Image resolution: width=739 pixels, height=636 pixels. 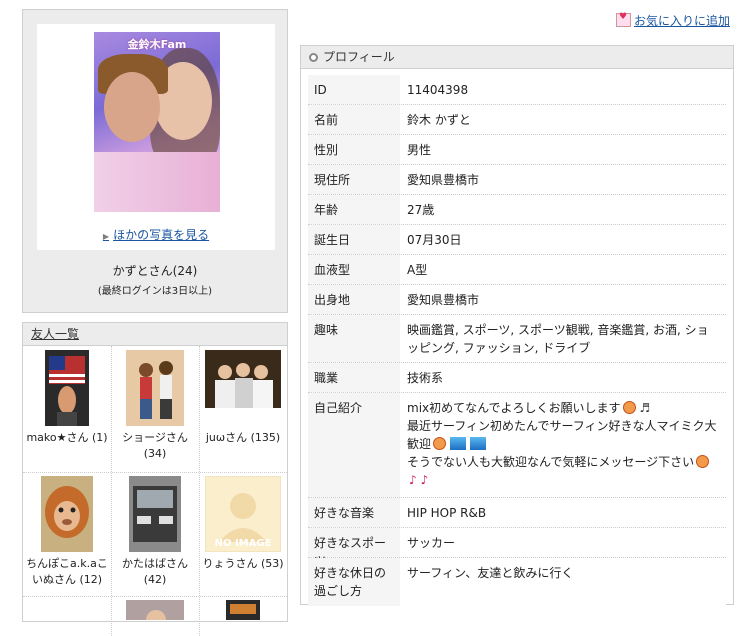 I want to click on profile-key: 現住所, so click(x=354, y=179).